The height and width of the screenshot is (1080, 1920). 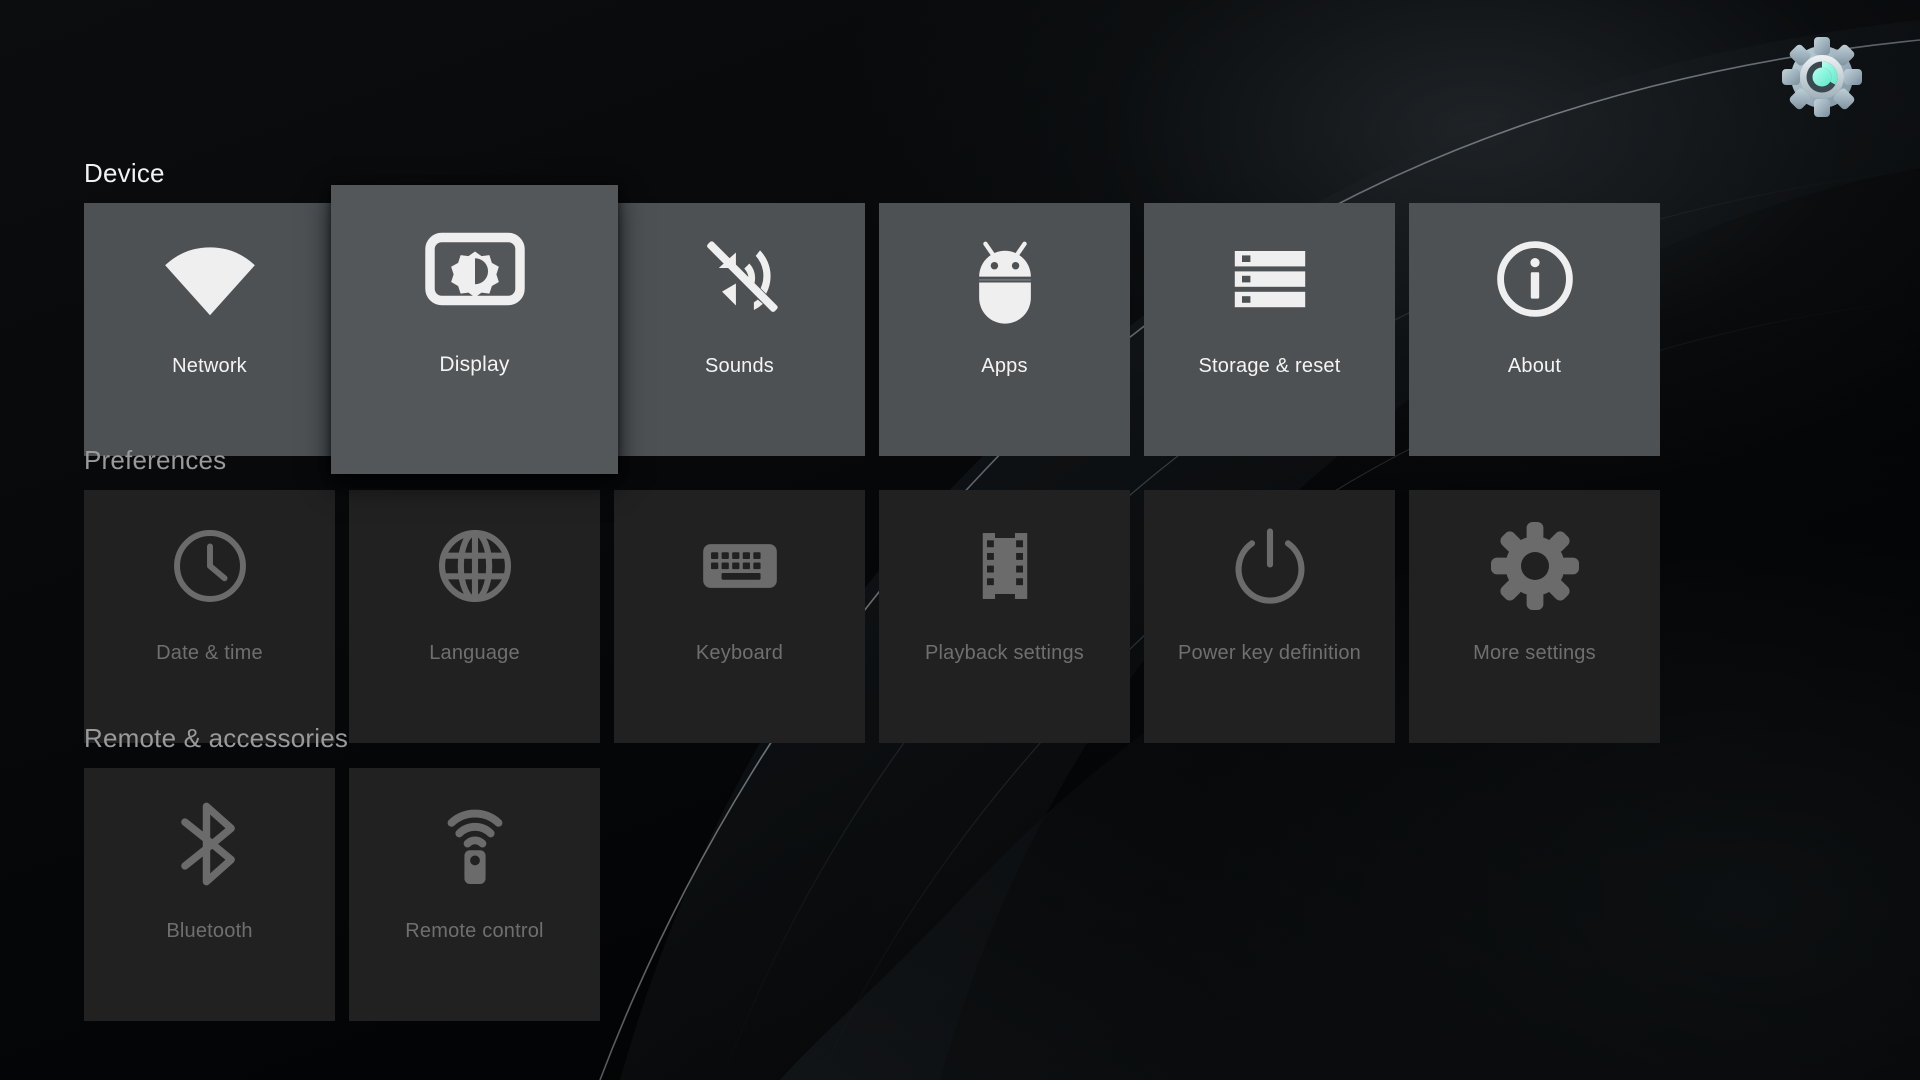 I want to click on globe-icon, so click(x=474, y=566).